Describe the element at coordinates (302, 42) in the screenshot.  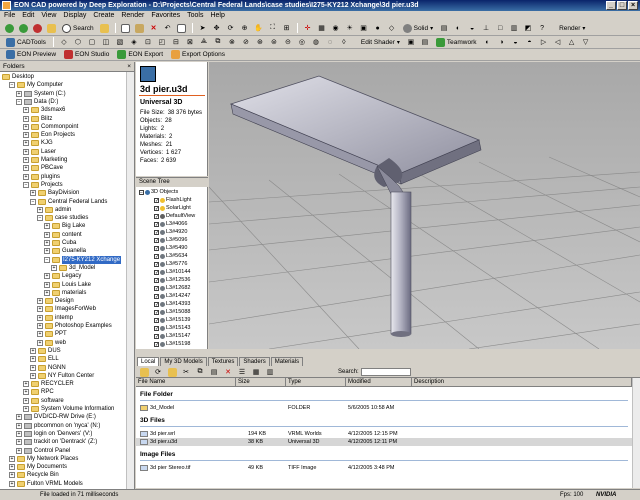
I see `cad-tool-18-icon: ◎` at that location.